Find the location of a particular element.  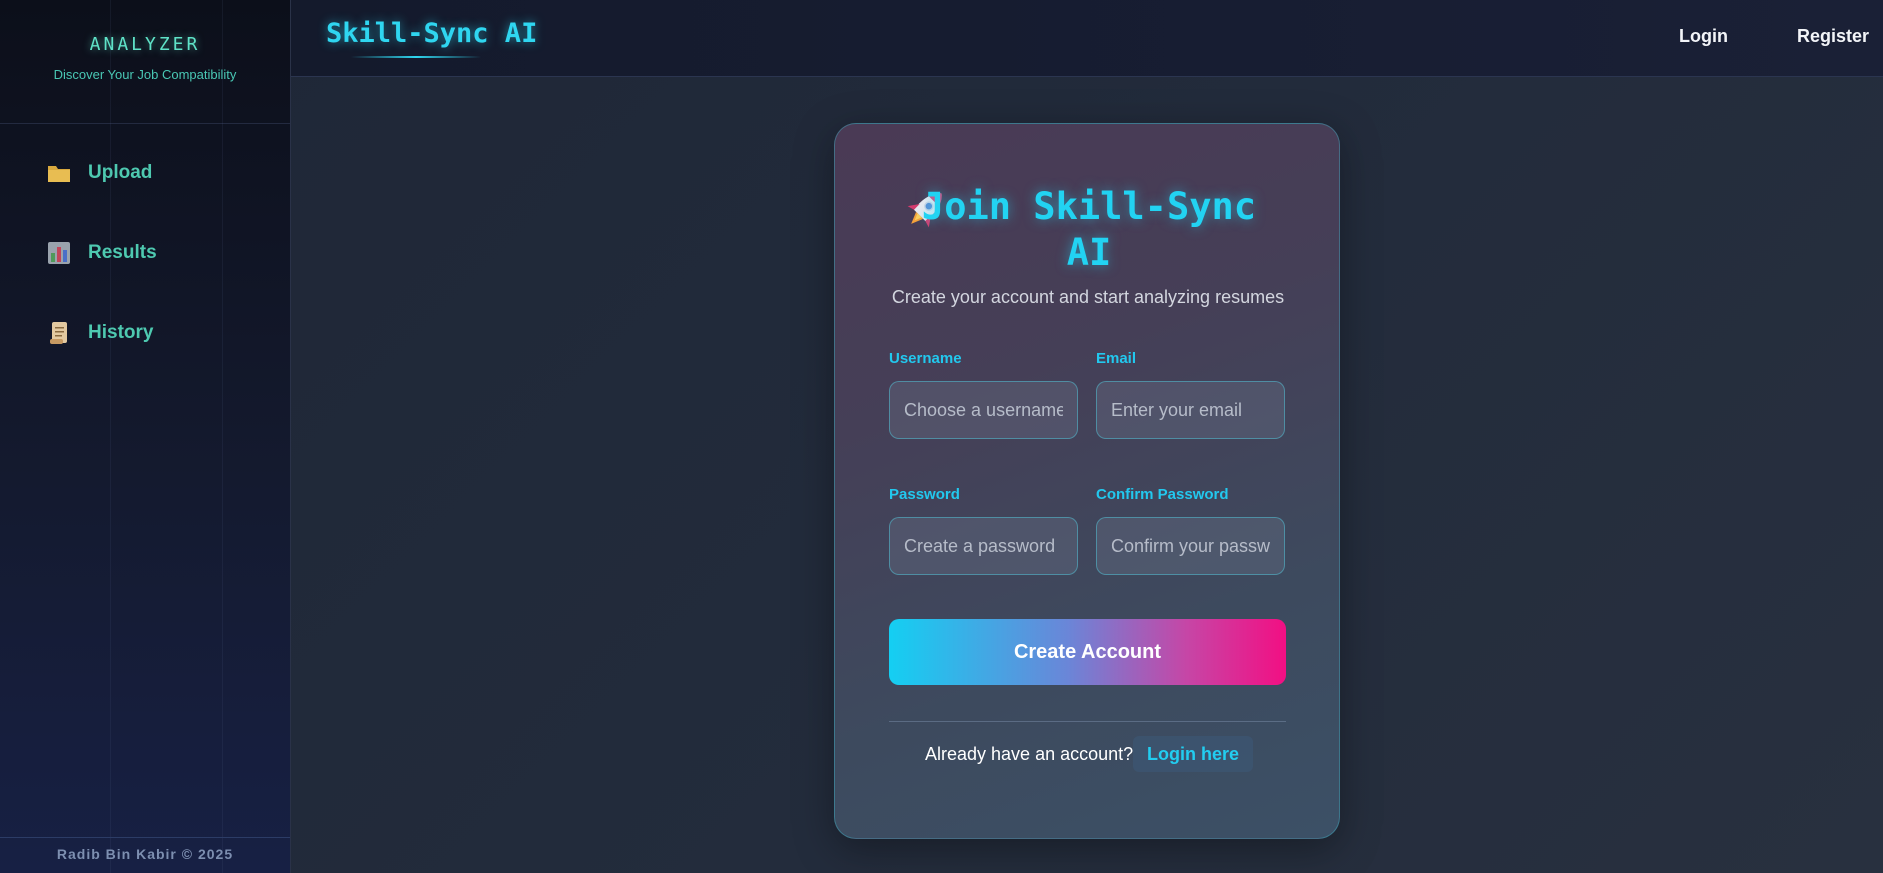

sidebar-tagline: Discover Your Job Compatibility is located at coordinates (145, 74).